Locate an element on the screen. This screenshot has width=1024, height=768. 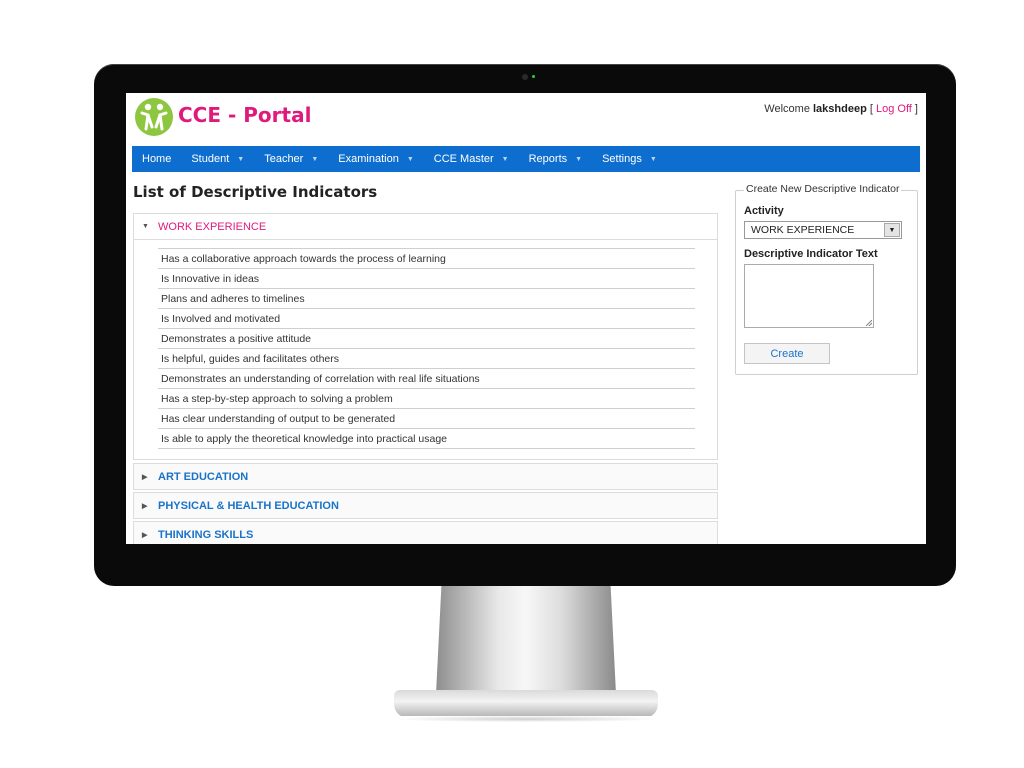
nav-student: Student ▼ is located at coordinates (217, 159).